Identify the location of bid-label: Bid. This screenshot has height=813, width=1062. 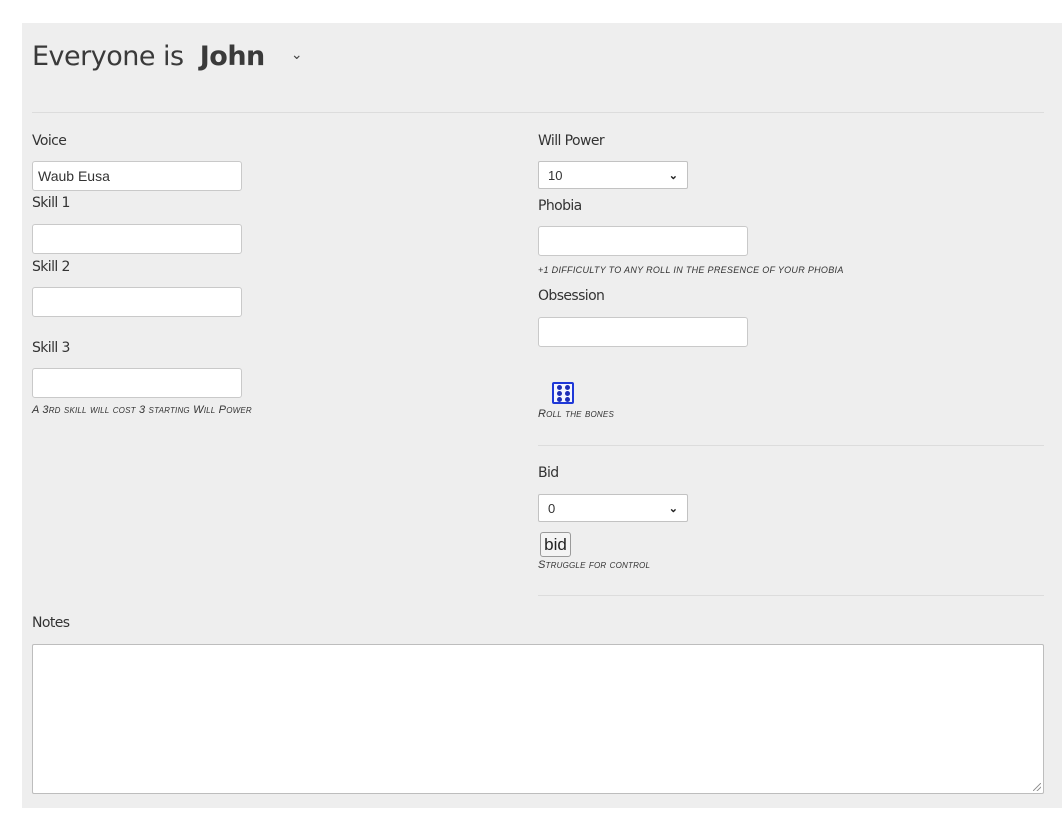
(548, 473).